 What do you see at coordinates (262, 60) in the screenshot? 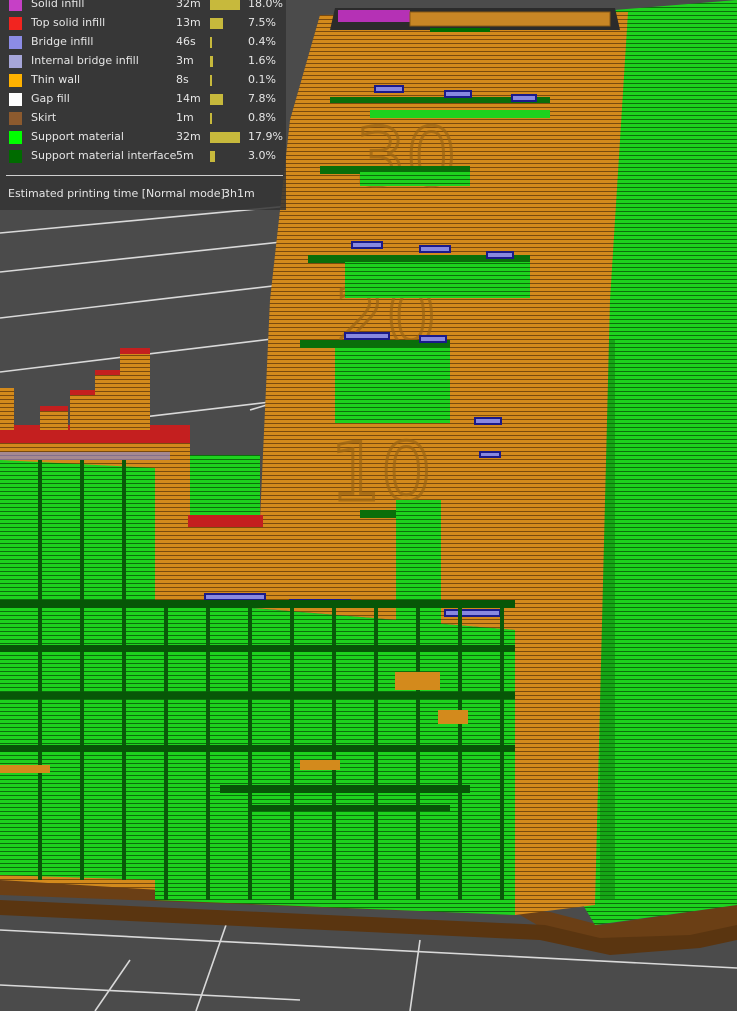
I see `legend-percent: 1.6%` at bounding box center [262, 60].